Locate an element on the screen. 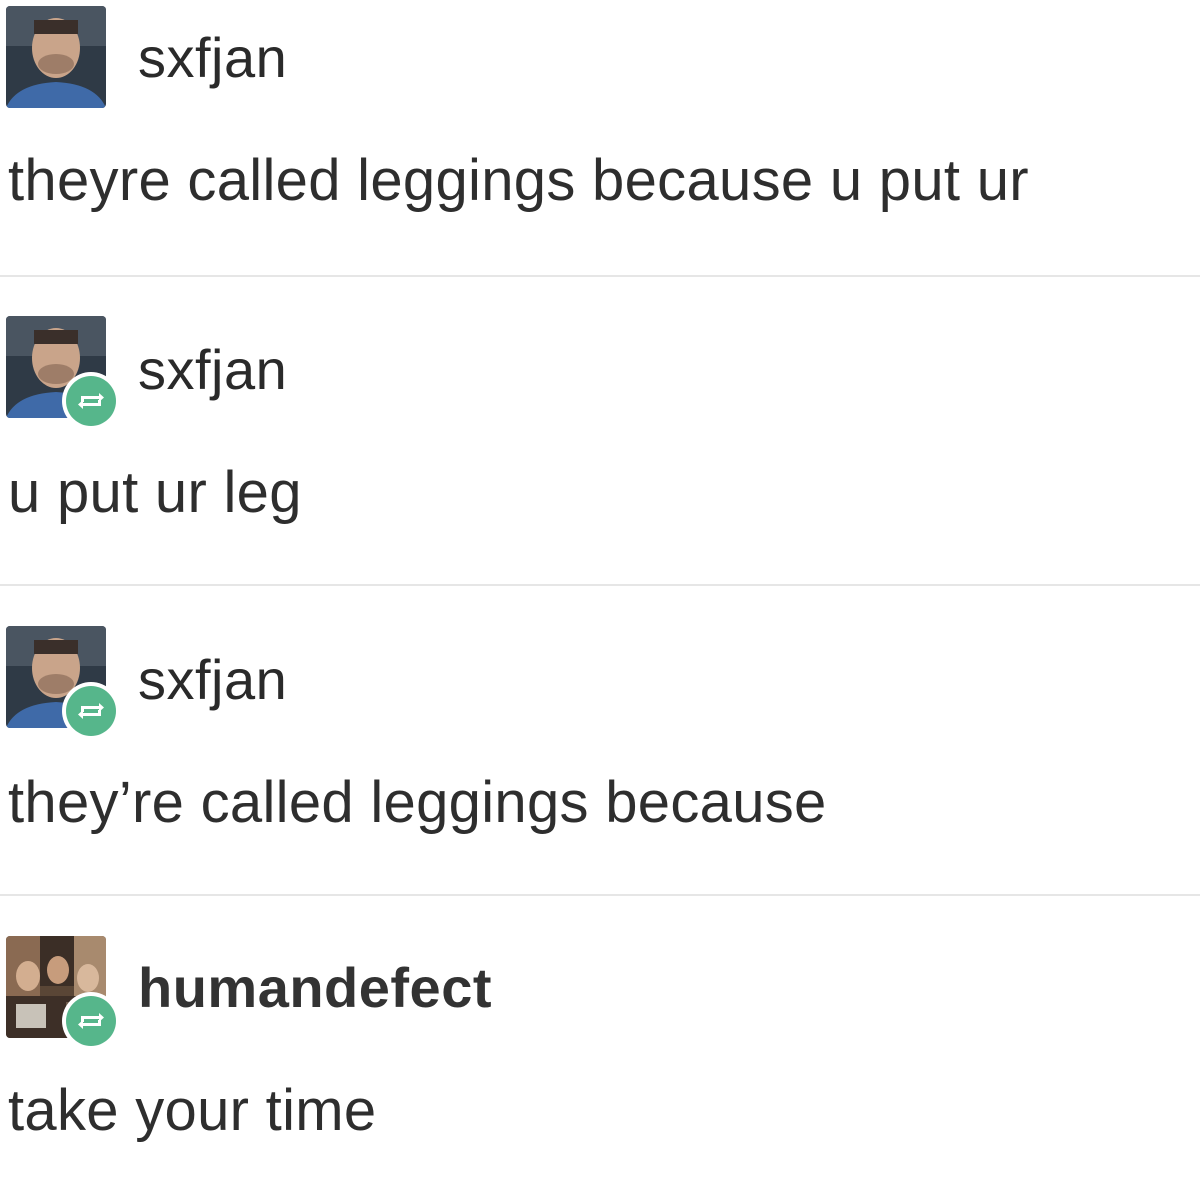 The image size is (1200, 1194). post-text: u put ur leg is located at coordinates (155, 492).